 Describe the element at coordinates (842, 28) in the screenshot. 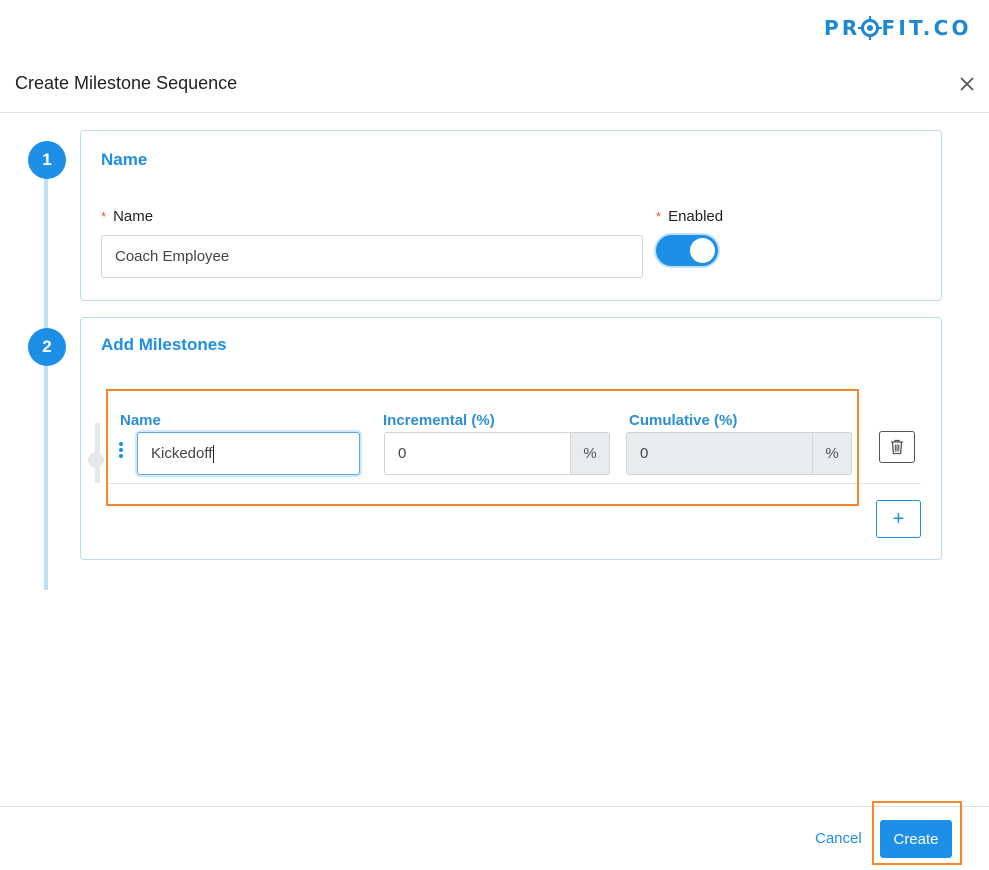

I see `logo-text-left: PR` at that location.